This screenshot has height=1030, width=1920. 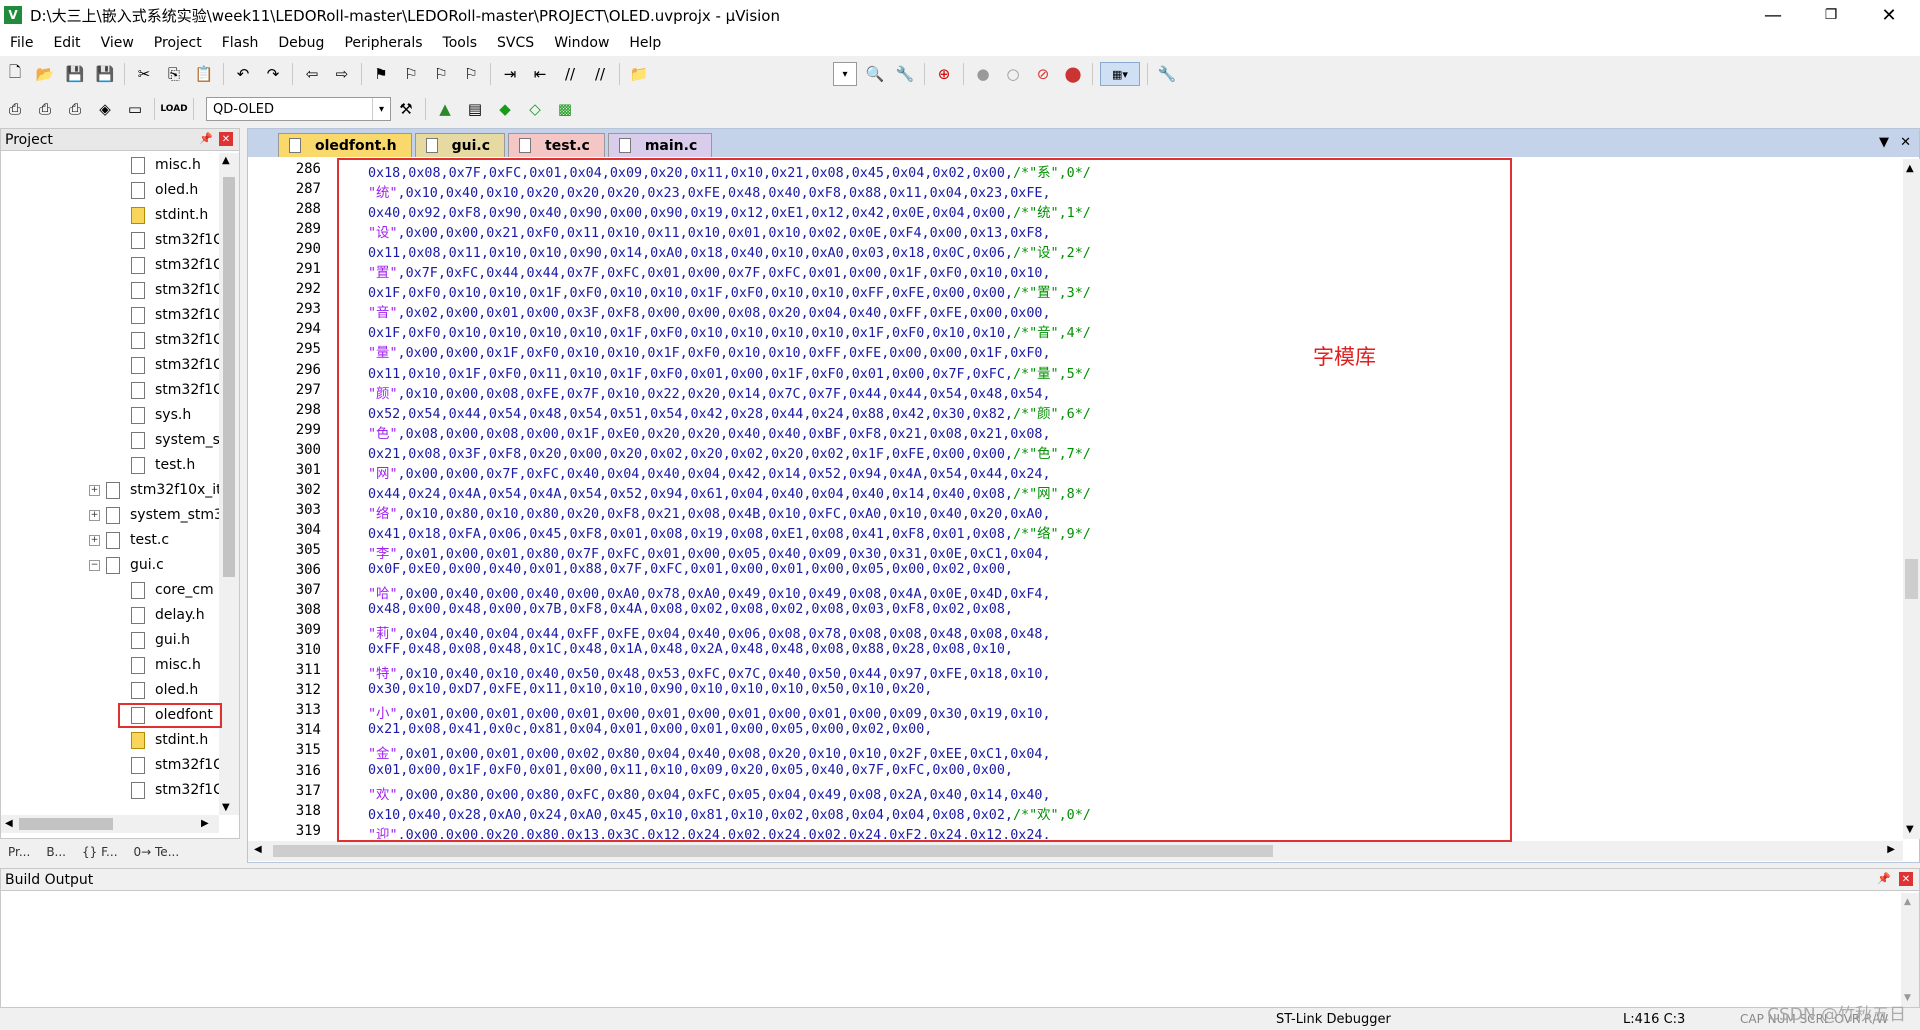 What do you see at coordinates (639, 74) in the screenshot?
I see `find-in-files-icon: 📁` at bounding box center [639, 74].